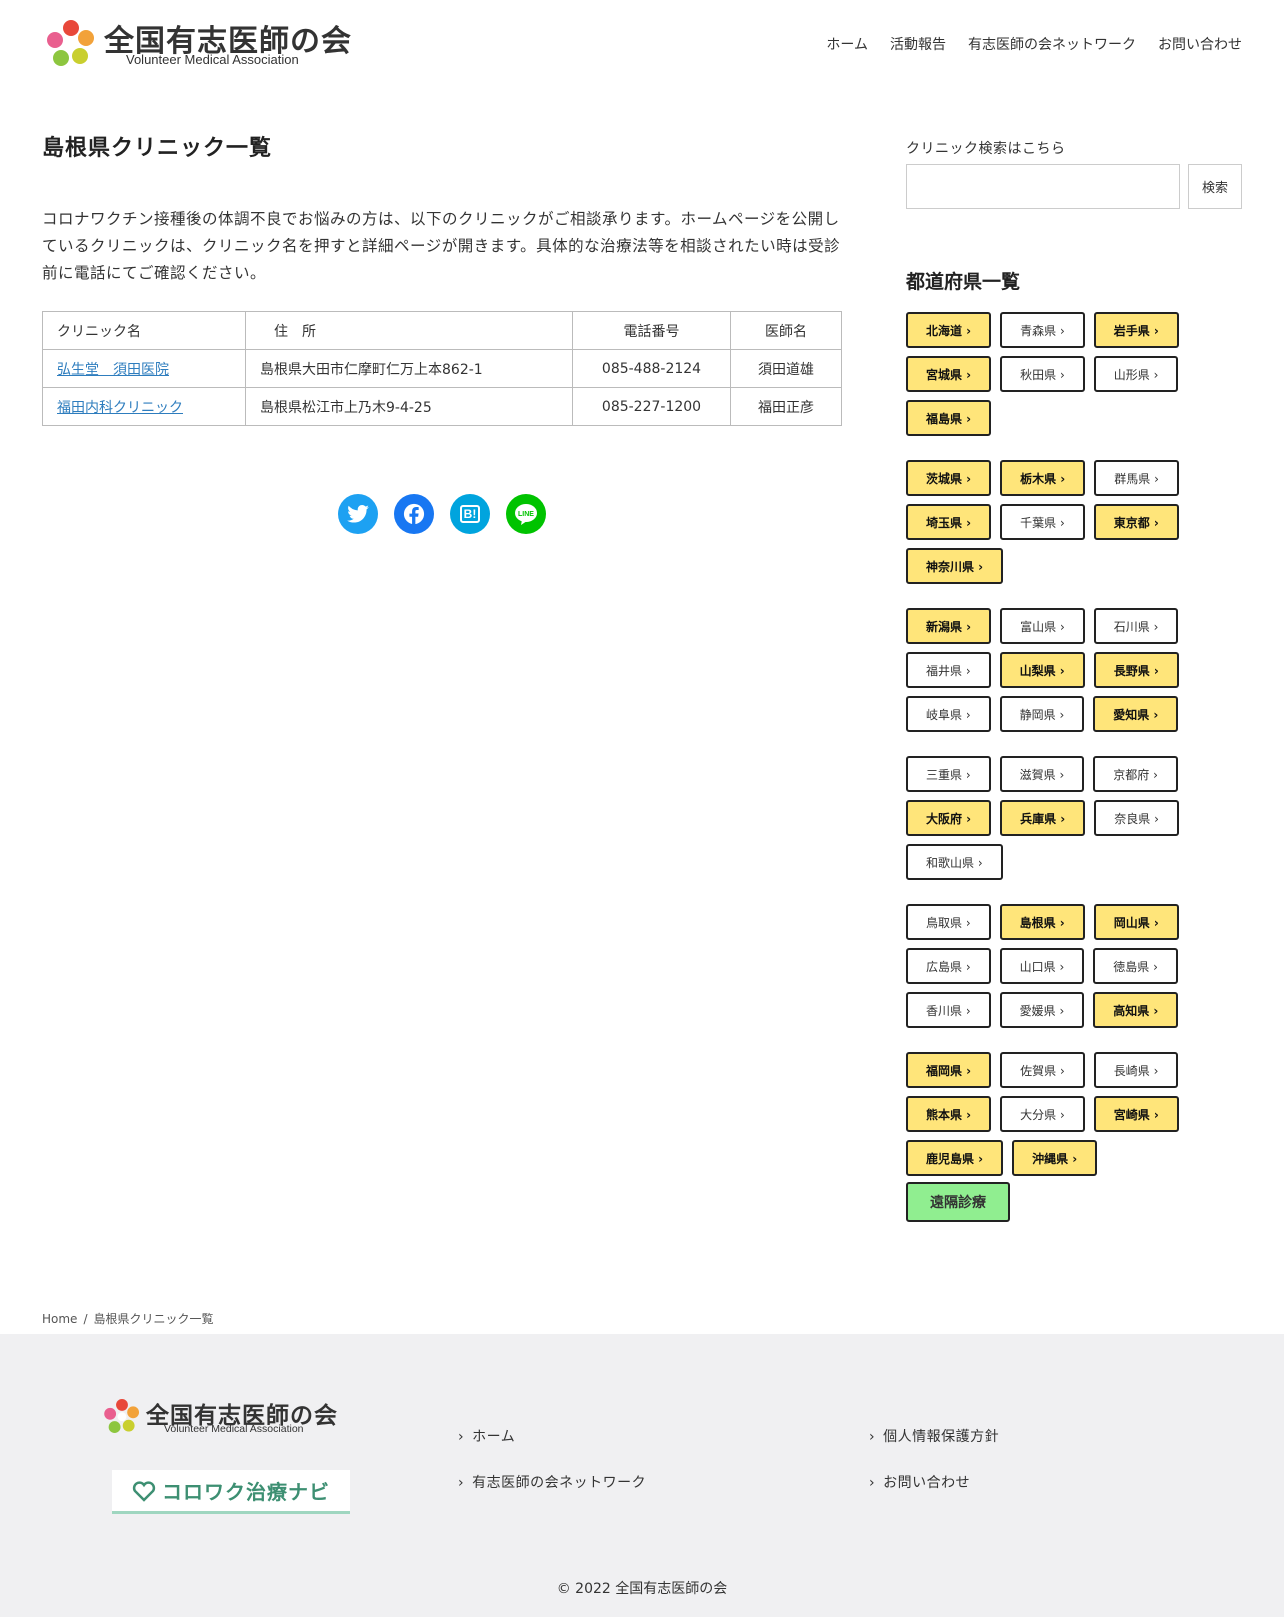 The width and height of the screenshot is (1284, 1617). What do you see at coordinates (948, 714) in the screenshot?
I see `prefecture-button: 岐阜県 ›` at bounding box center [948, 714].